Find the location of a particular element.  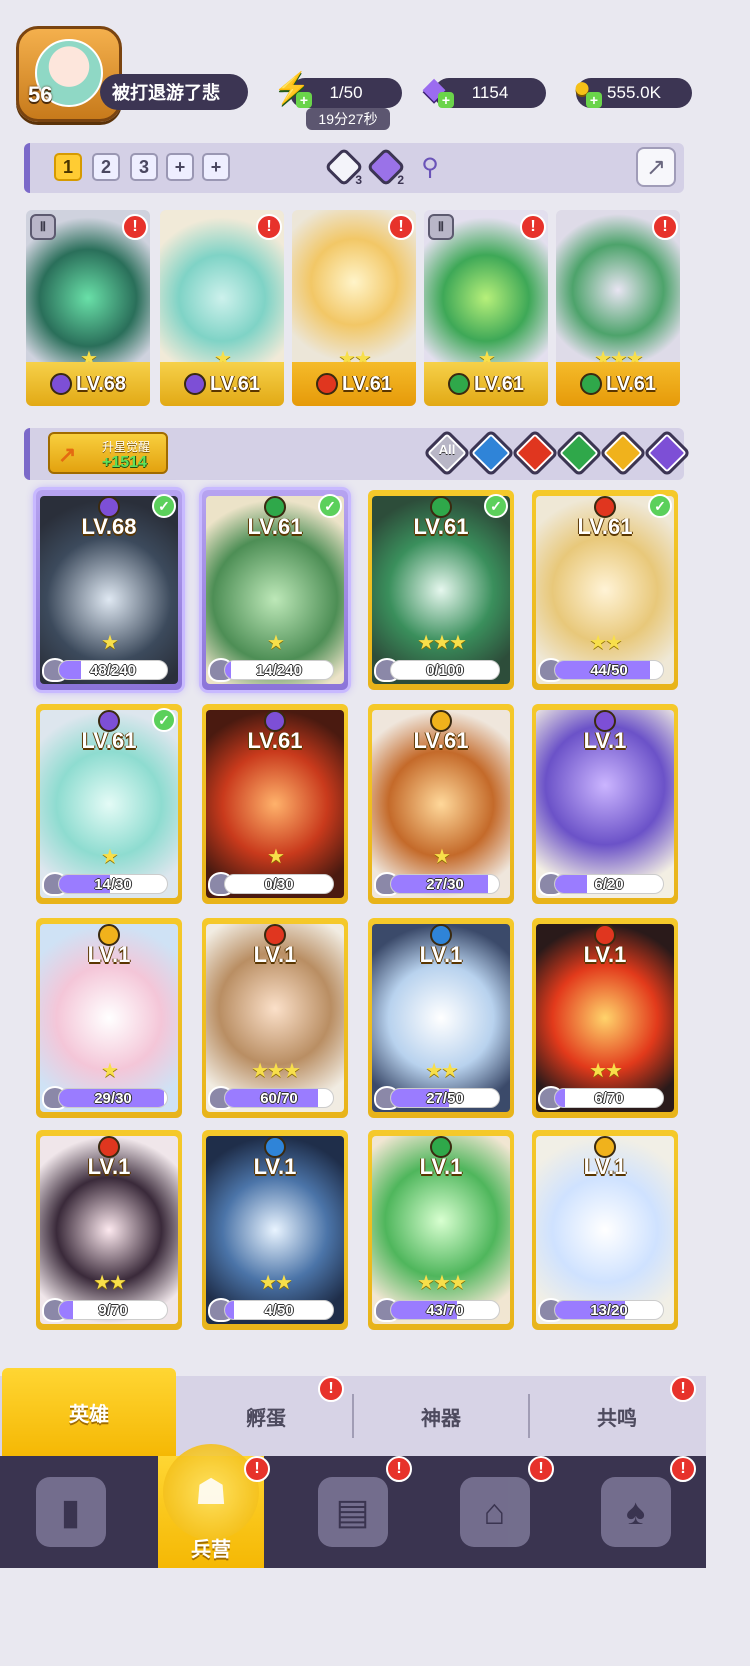

hero-card: LV.1 ★★ 9/70 is located at coordinates (109, 1230).